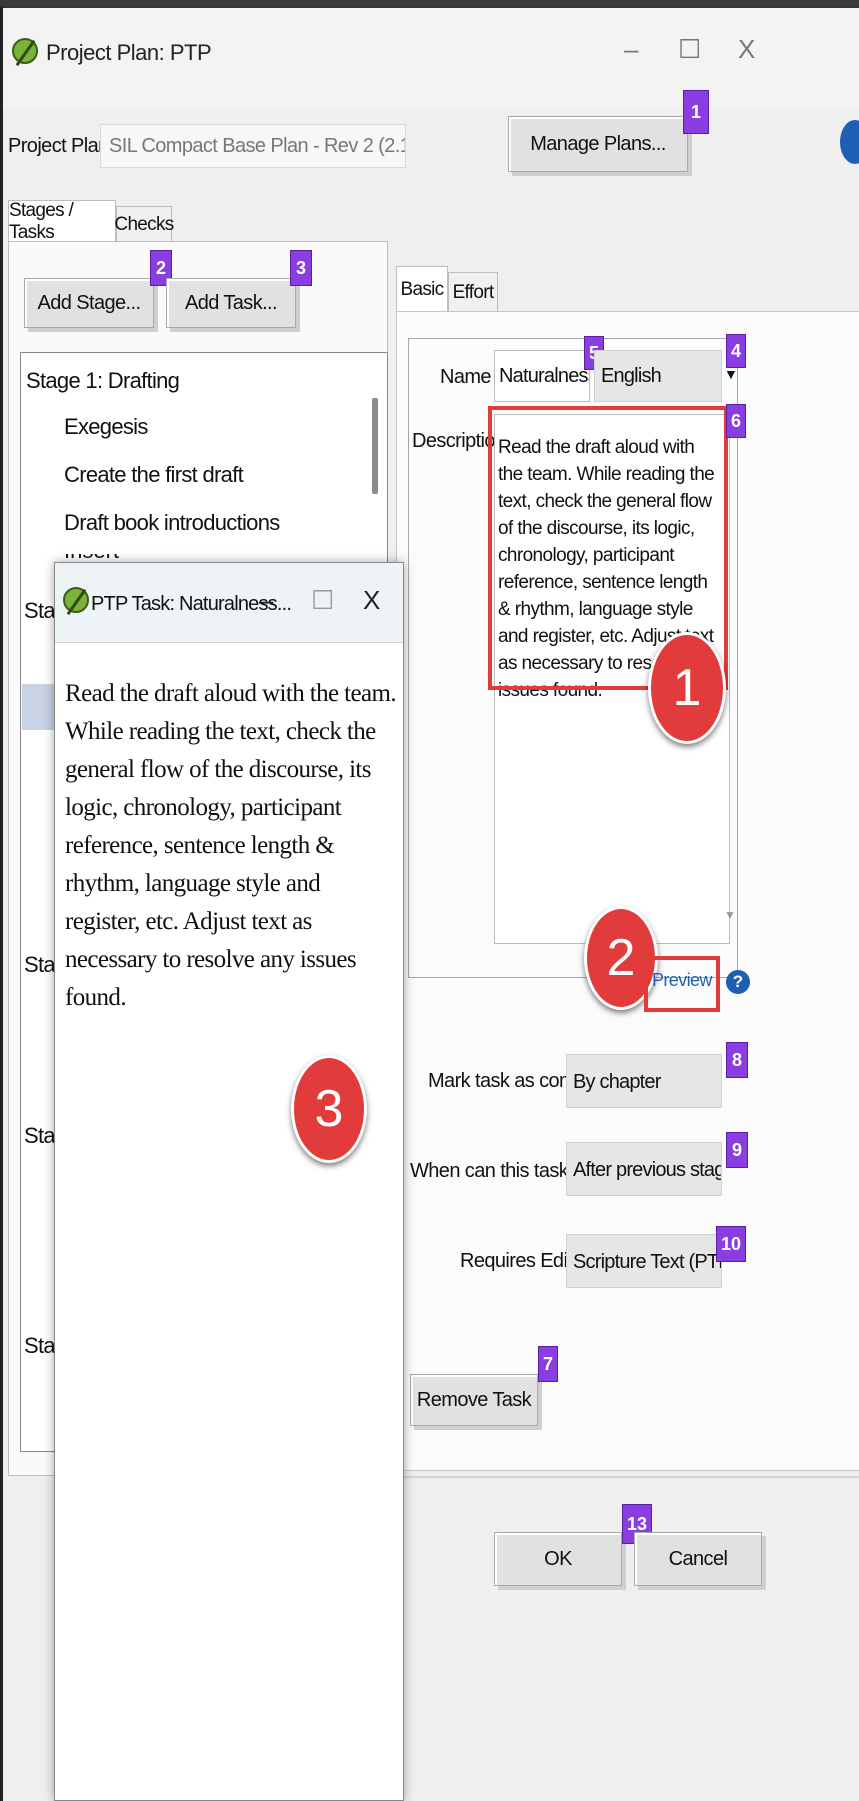  I want to click on tab-effort: Effort, so click(473, 292).